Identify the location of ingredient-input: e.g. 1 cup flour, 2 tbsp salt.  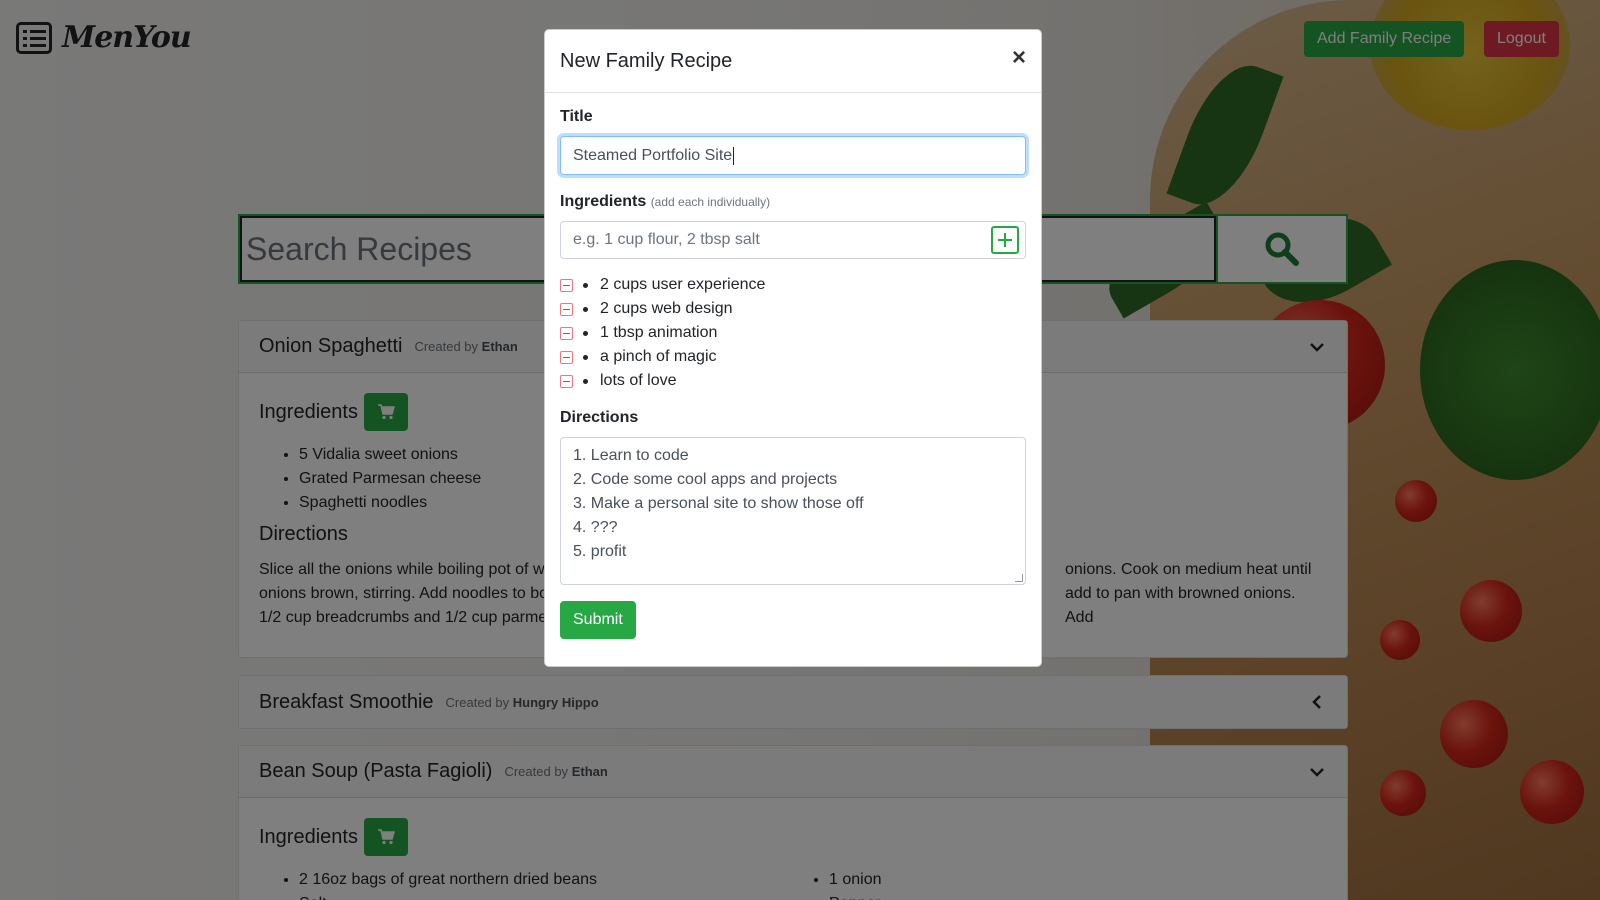
(793, 240).